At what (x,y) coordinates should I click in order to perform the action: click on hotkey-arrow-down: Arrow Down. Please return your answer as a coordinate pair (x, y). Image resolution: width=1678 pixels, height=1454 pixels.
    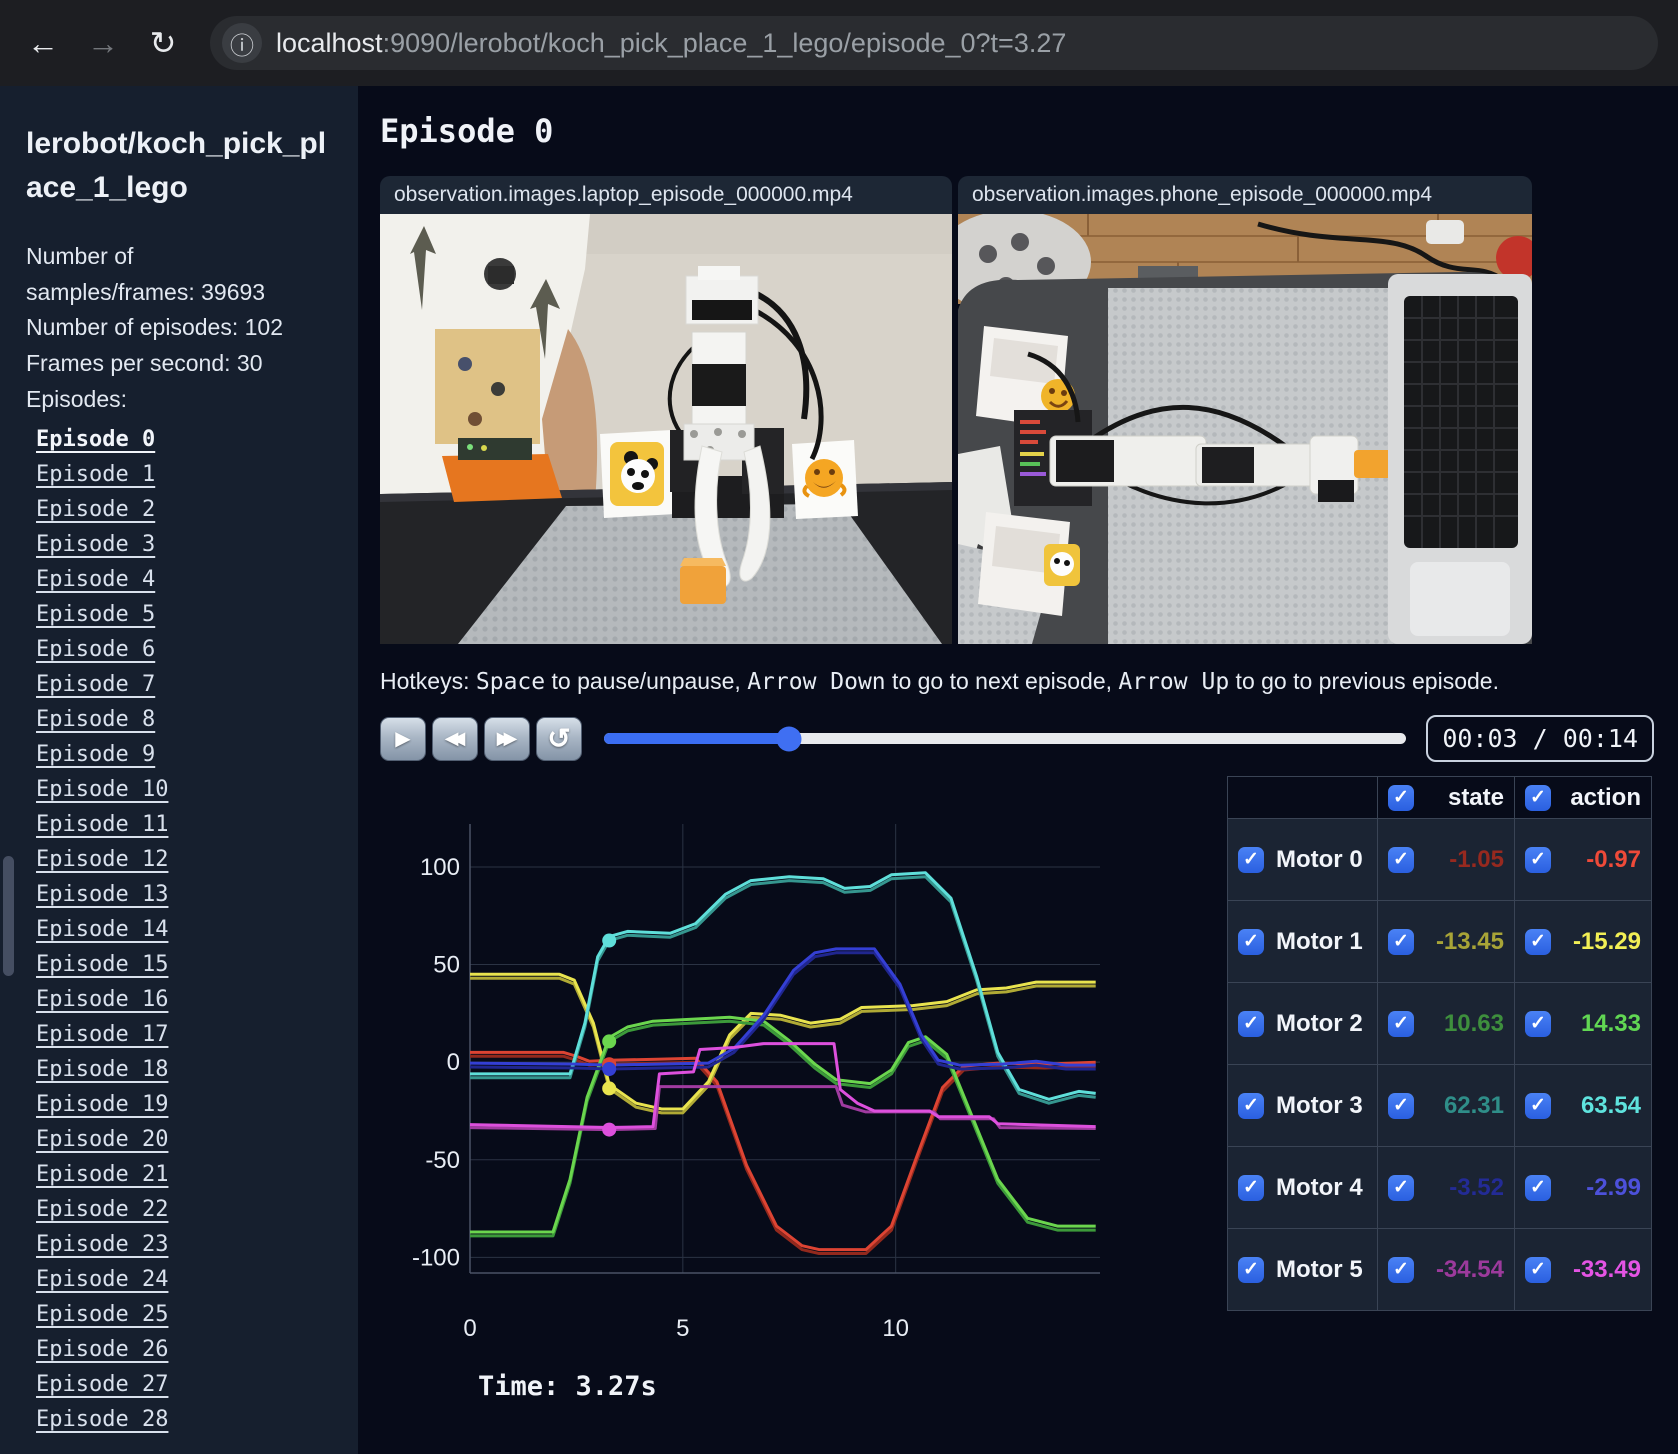
    Looking at the image, I should click on (816, 682).